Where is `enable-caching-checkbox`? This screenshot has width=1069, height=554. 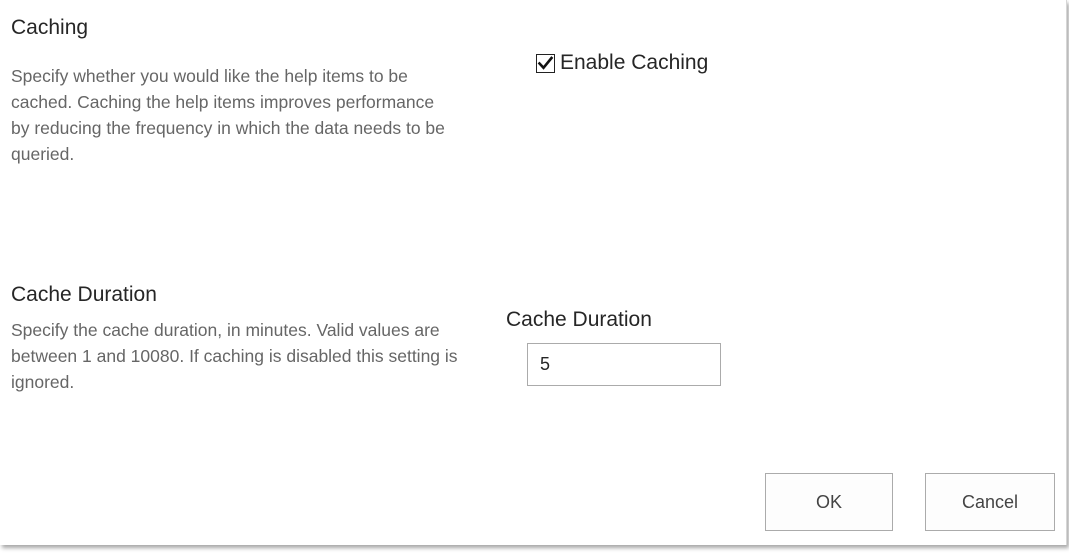
enable-caching-checkbox is located at coordinates (545, 63).